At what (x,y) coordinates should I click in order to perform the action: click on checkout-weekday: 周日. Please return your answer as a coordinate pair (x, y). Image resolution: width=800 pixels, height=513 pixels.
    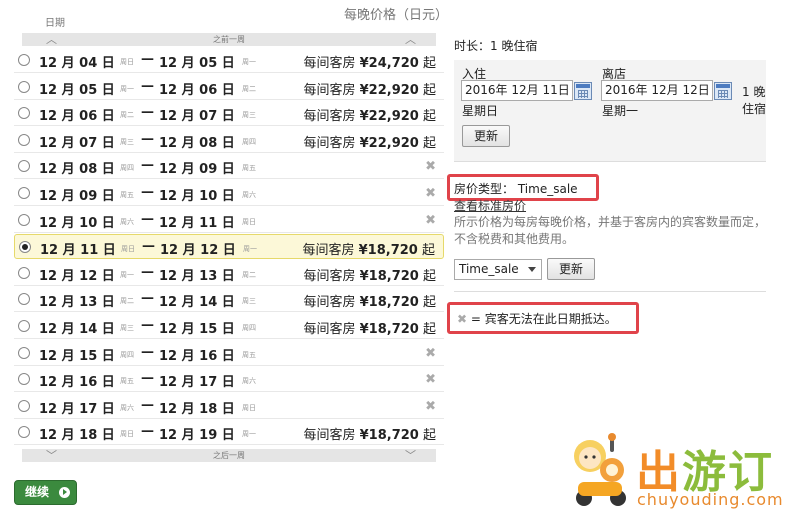
    Looking at the image, I should click on (249, 221).